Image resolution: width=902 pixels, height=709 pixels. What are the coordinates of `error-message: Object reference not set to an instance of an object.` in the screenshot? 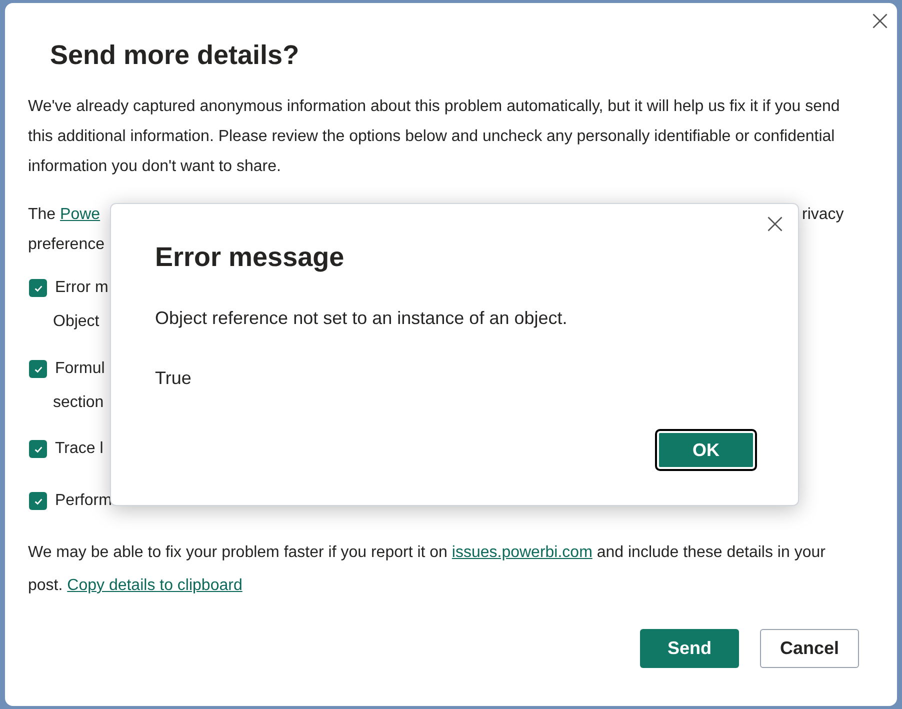 It's located at (361, 318).